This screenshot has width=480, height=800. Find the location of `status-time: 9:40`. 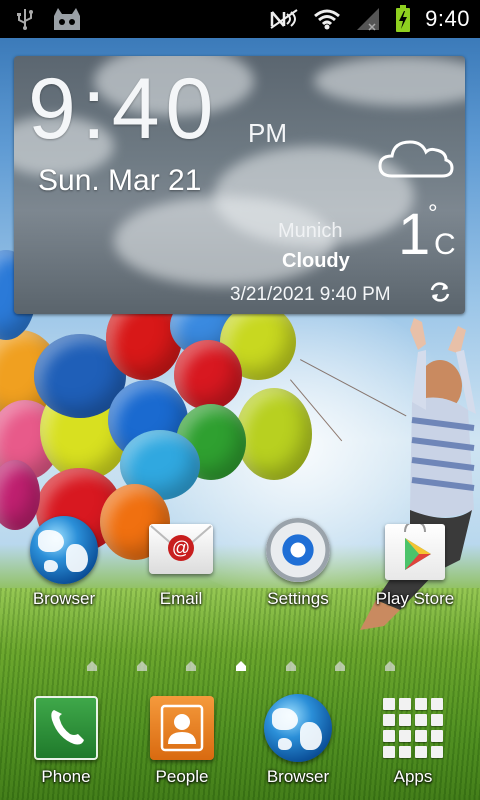

status-time: 9:40 is located at coordinates (447, 18).